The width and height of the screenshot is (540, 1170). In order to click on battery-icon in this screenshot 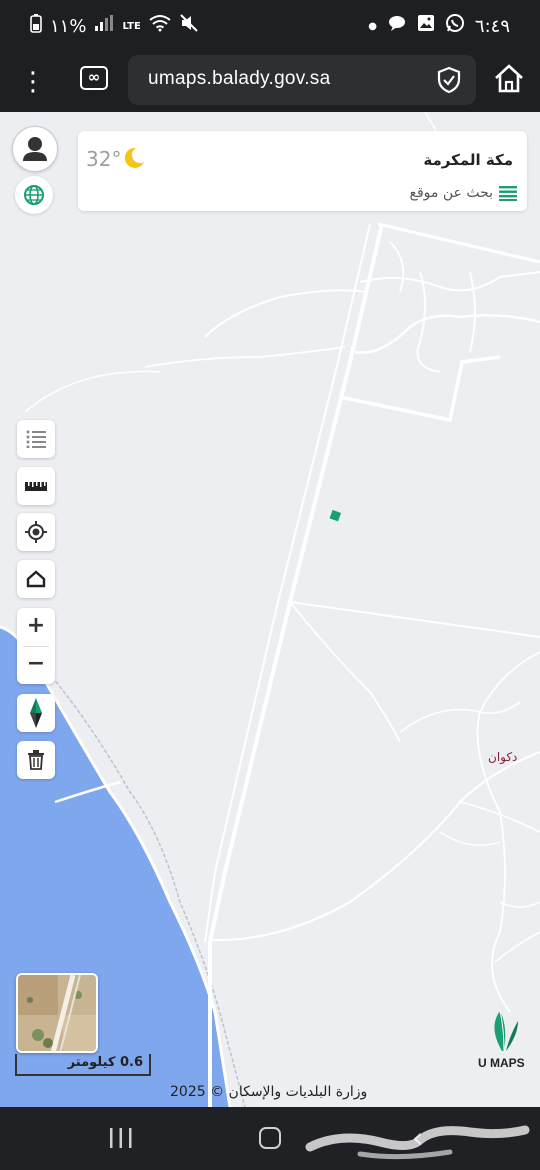, I will do `click(36, 26)`.